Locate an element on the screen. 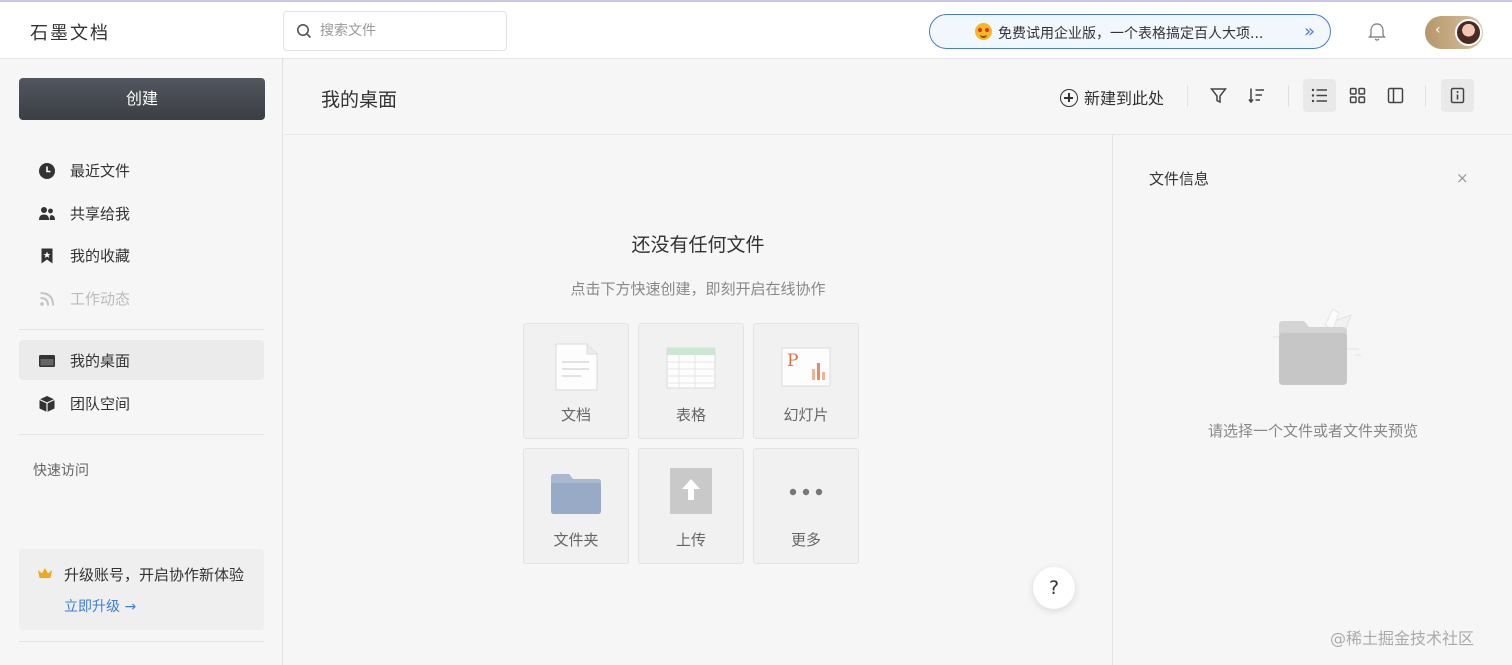 The height and width of the screenshot is (665, 1512). create-slides-tile: P 幻灯片 is located at coordinates (806, 381).